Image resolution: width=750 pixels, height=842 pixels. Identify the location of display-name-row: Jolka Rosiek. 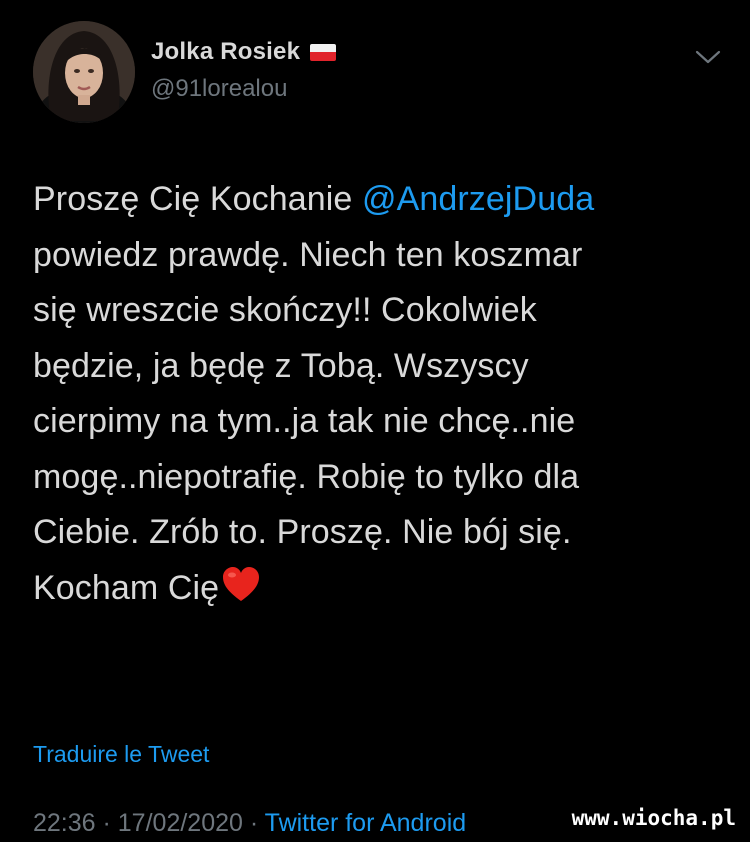
(244, 52).